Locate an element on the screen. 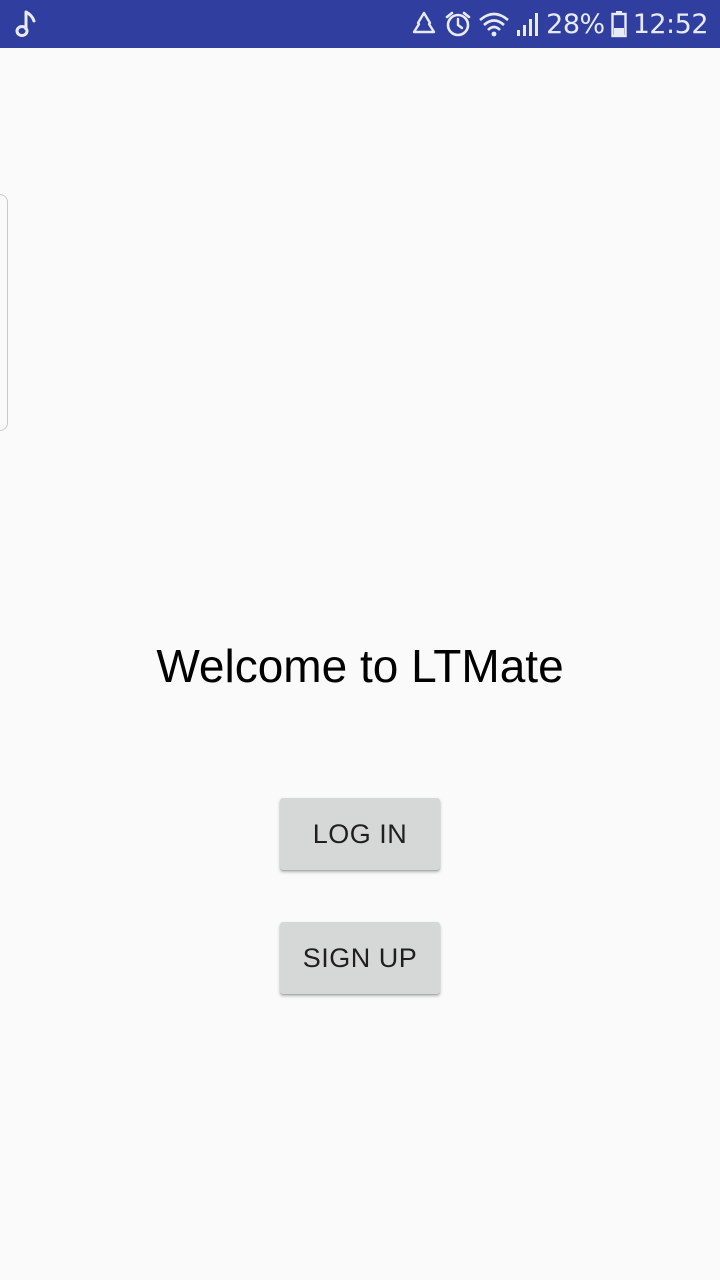 The image size is (720, 1280). login-button: LOG IN is located at coordinates (360, 834).